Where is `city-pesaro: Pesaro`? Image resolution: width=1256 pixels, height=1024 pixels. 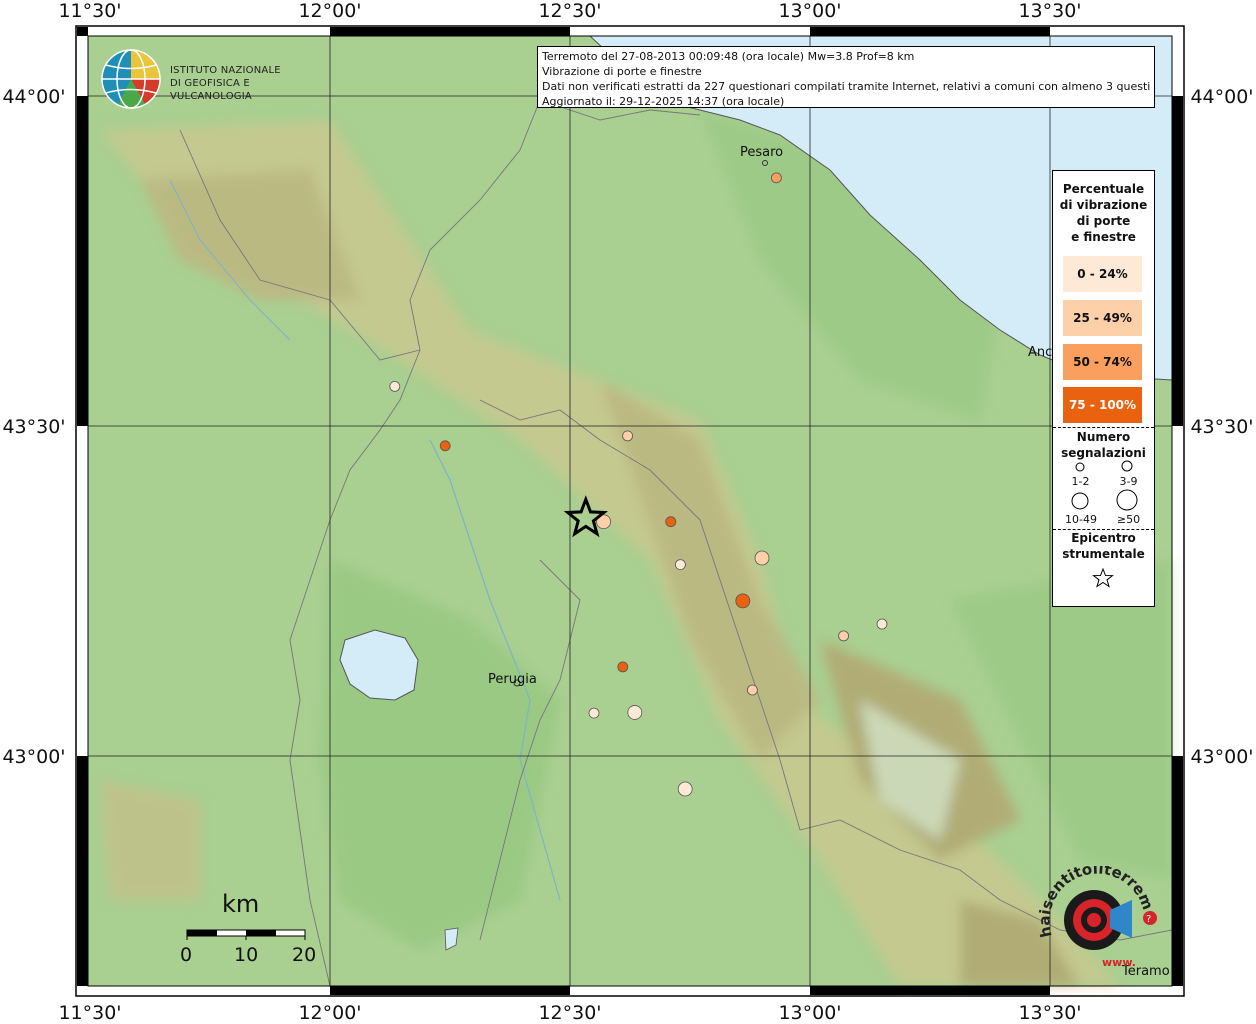
city-pesaro: Pesaro is located at coordinates (761, 152).